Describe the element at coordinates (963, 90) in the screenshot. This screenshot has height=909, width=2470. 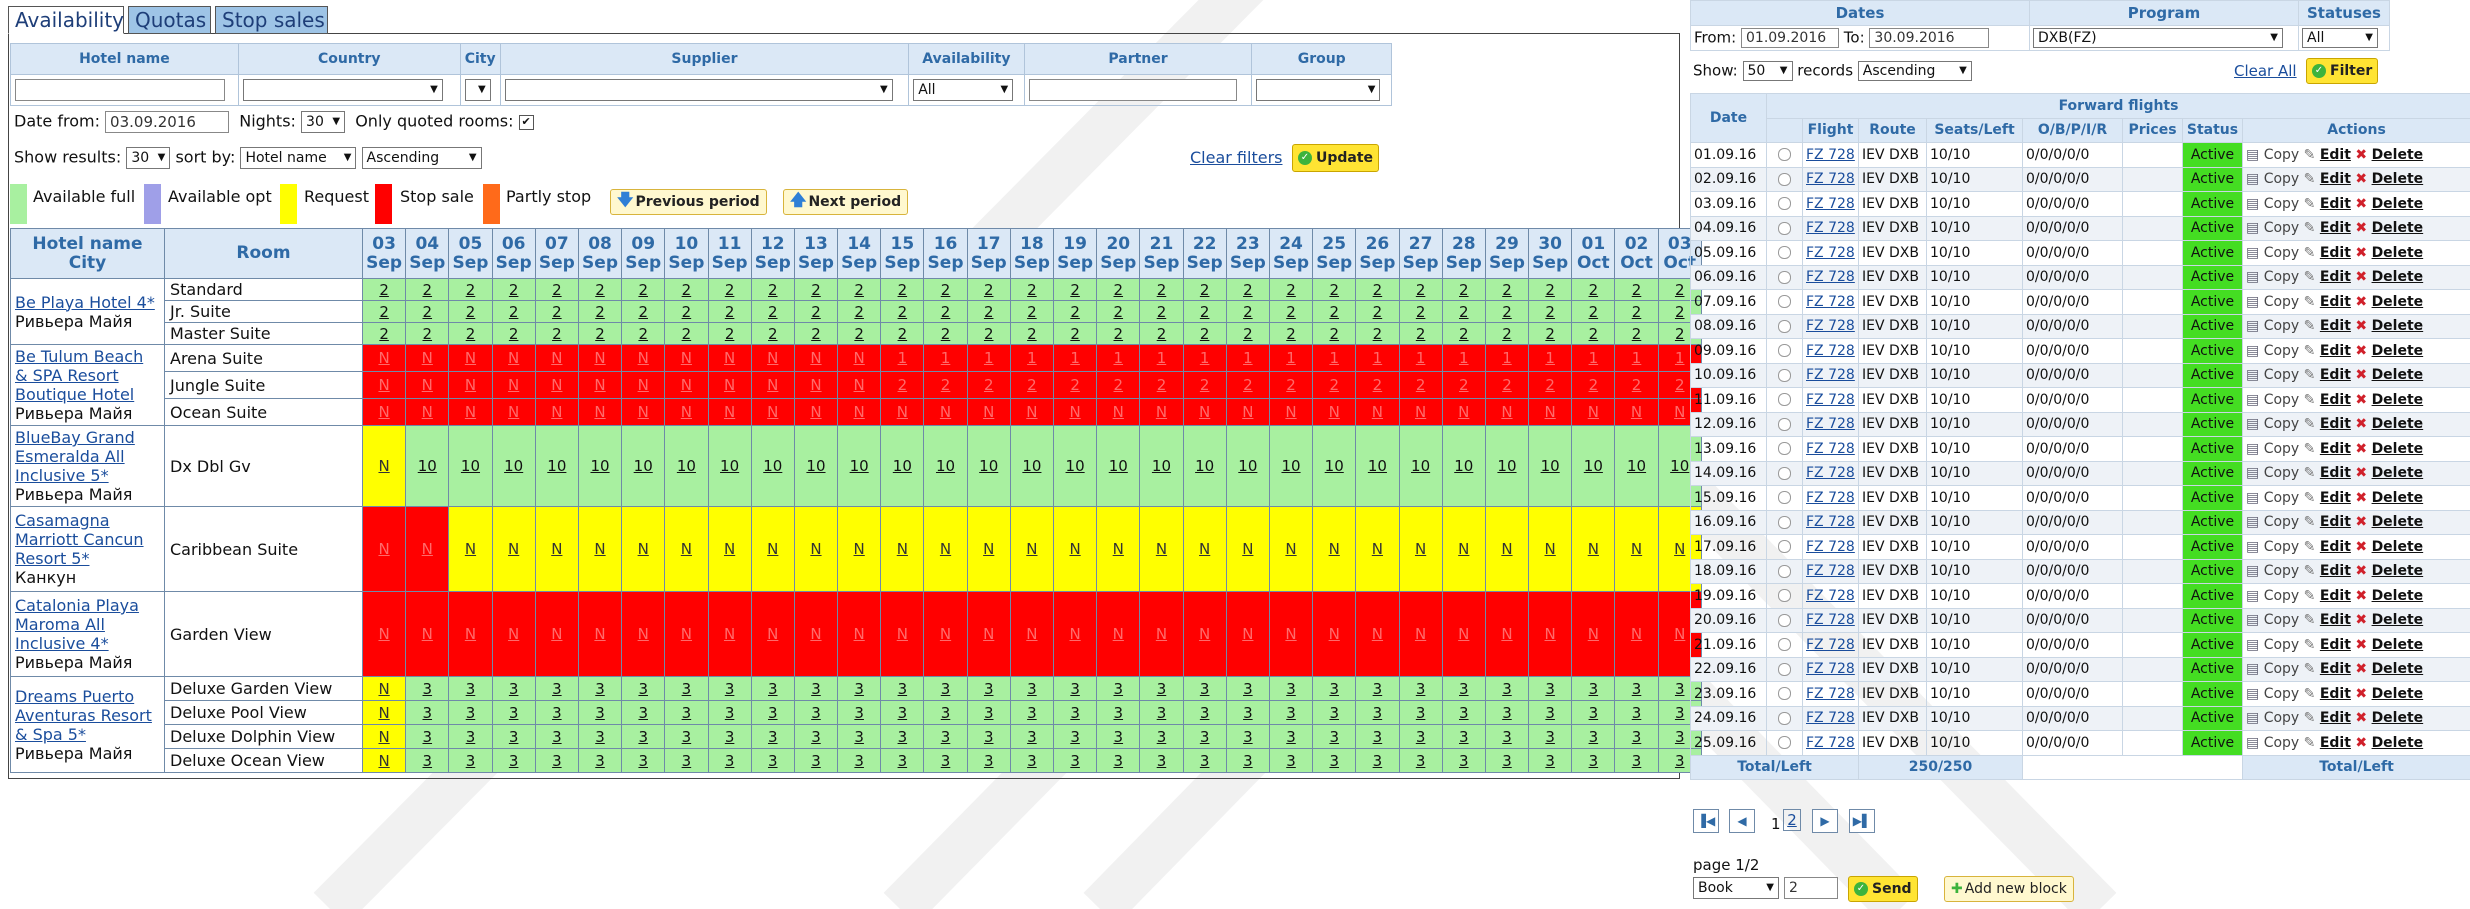
I see `availability-select: All ▼` at that location.